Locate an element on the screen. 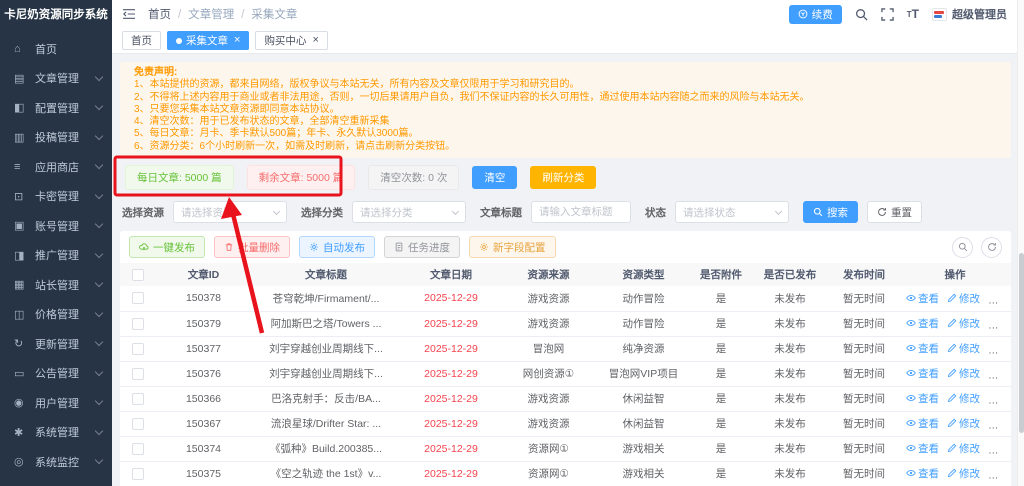  refresh-icon is located at coordinates (882, 212).